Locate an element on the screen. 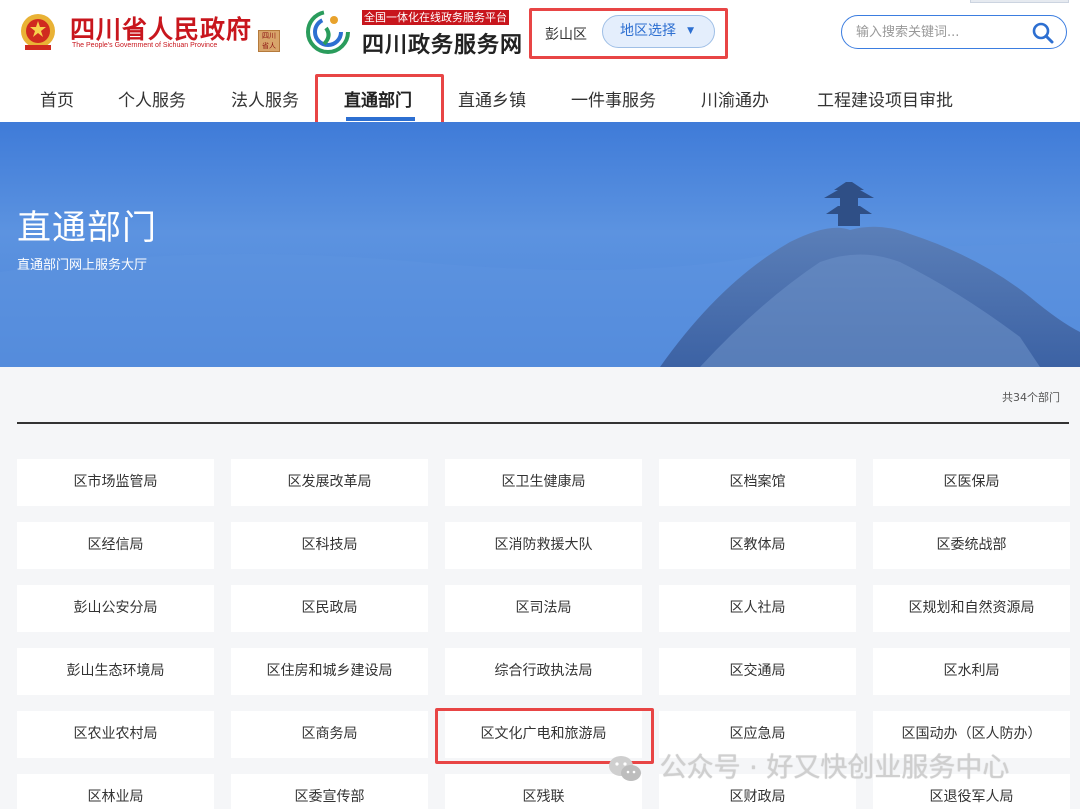  department-card: 区档案馆 is located at coordinates (757, 482).